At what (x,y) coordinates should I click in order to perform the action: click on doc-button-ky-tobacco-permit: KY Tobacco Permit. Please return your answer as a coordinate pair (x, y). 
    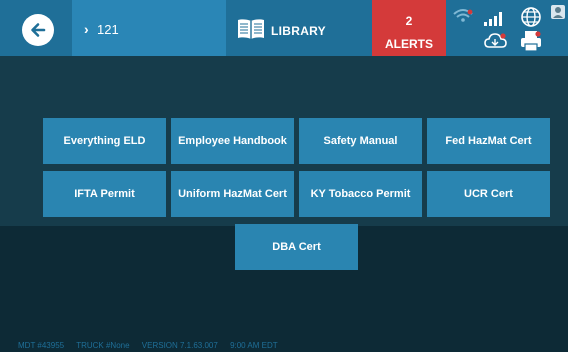
    Looking at the image, I should click on (360, 194).